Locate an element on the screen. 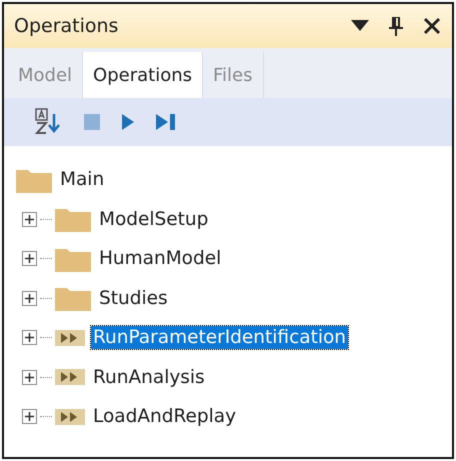  tree-item: HumanModel is located at coordinates (160, 258).